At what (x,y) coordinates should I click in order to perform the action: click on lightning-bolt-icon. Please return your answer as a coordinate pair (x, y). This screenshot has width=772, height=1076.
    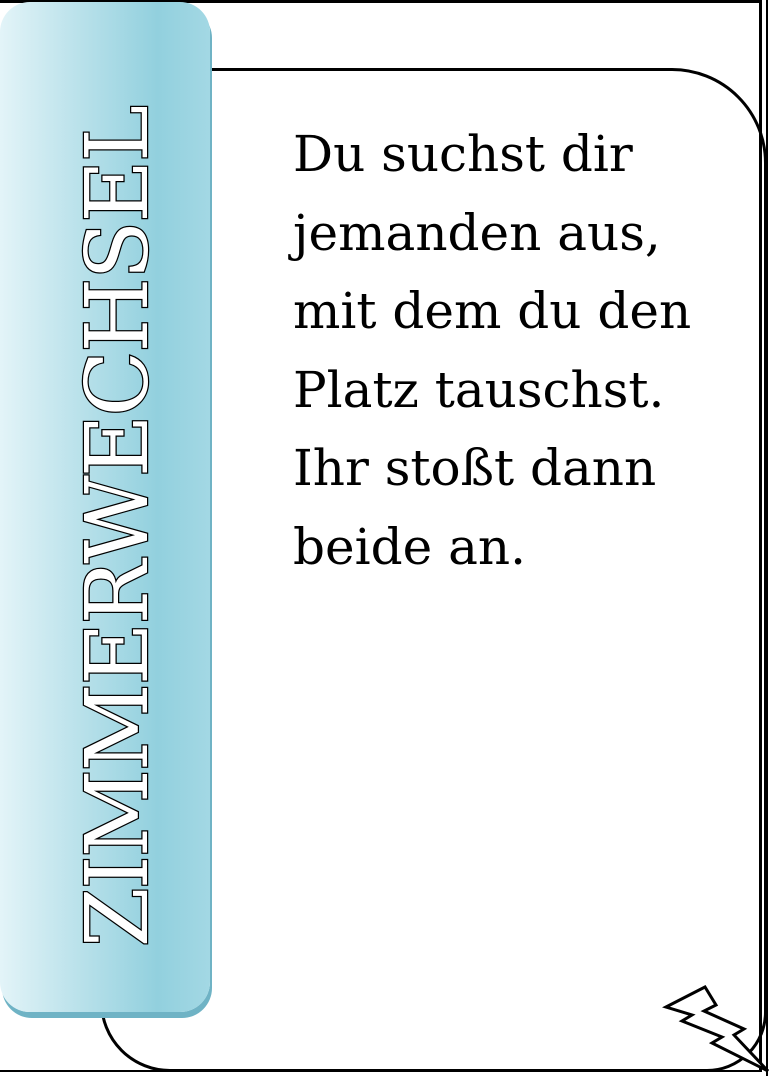
    Looking at the image, I should click on (716, 1029).